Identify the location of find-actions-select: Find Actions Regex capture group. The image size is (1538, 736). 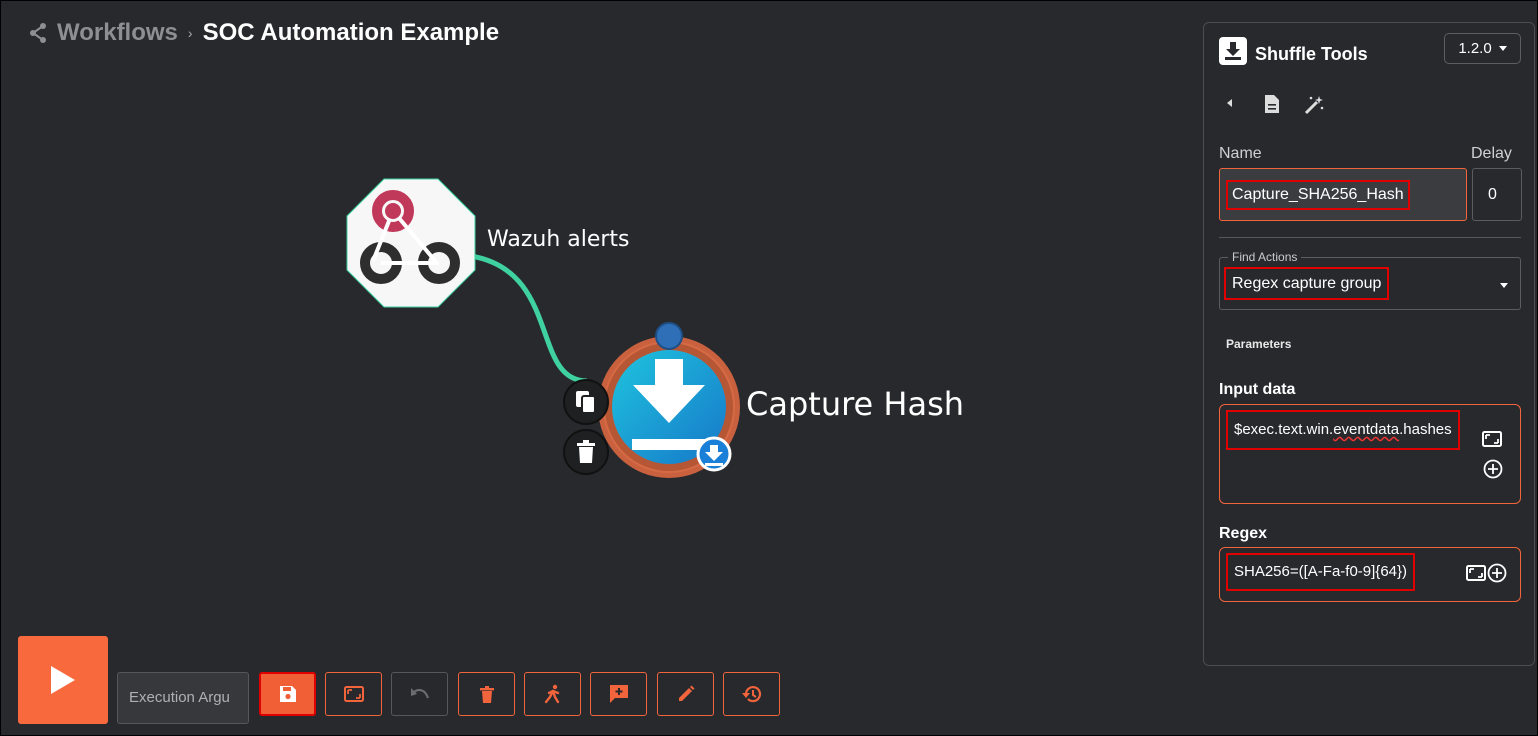
(1370, 280).